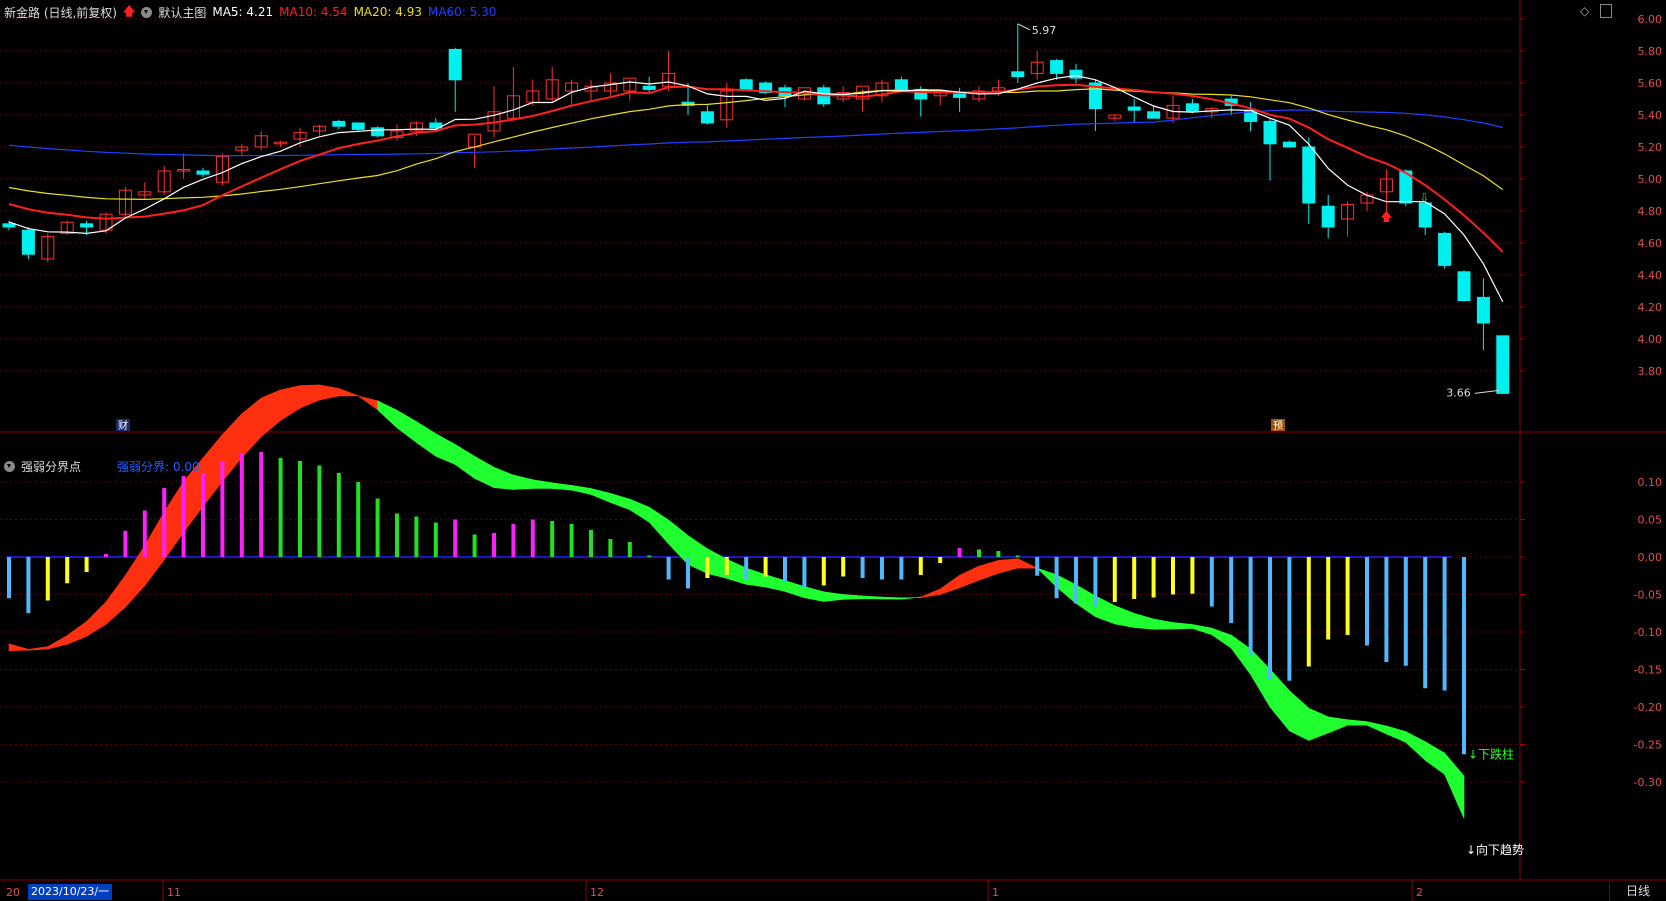 Image resolution: width=1666 pixels, height=901 pixels. I want to click on ma5-label: MA5: 4.21, so click(243, 12).